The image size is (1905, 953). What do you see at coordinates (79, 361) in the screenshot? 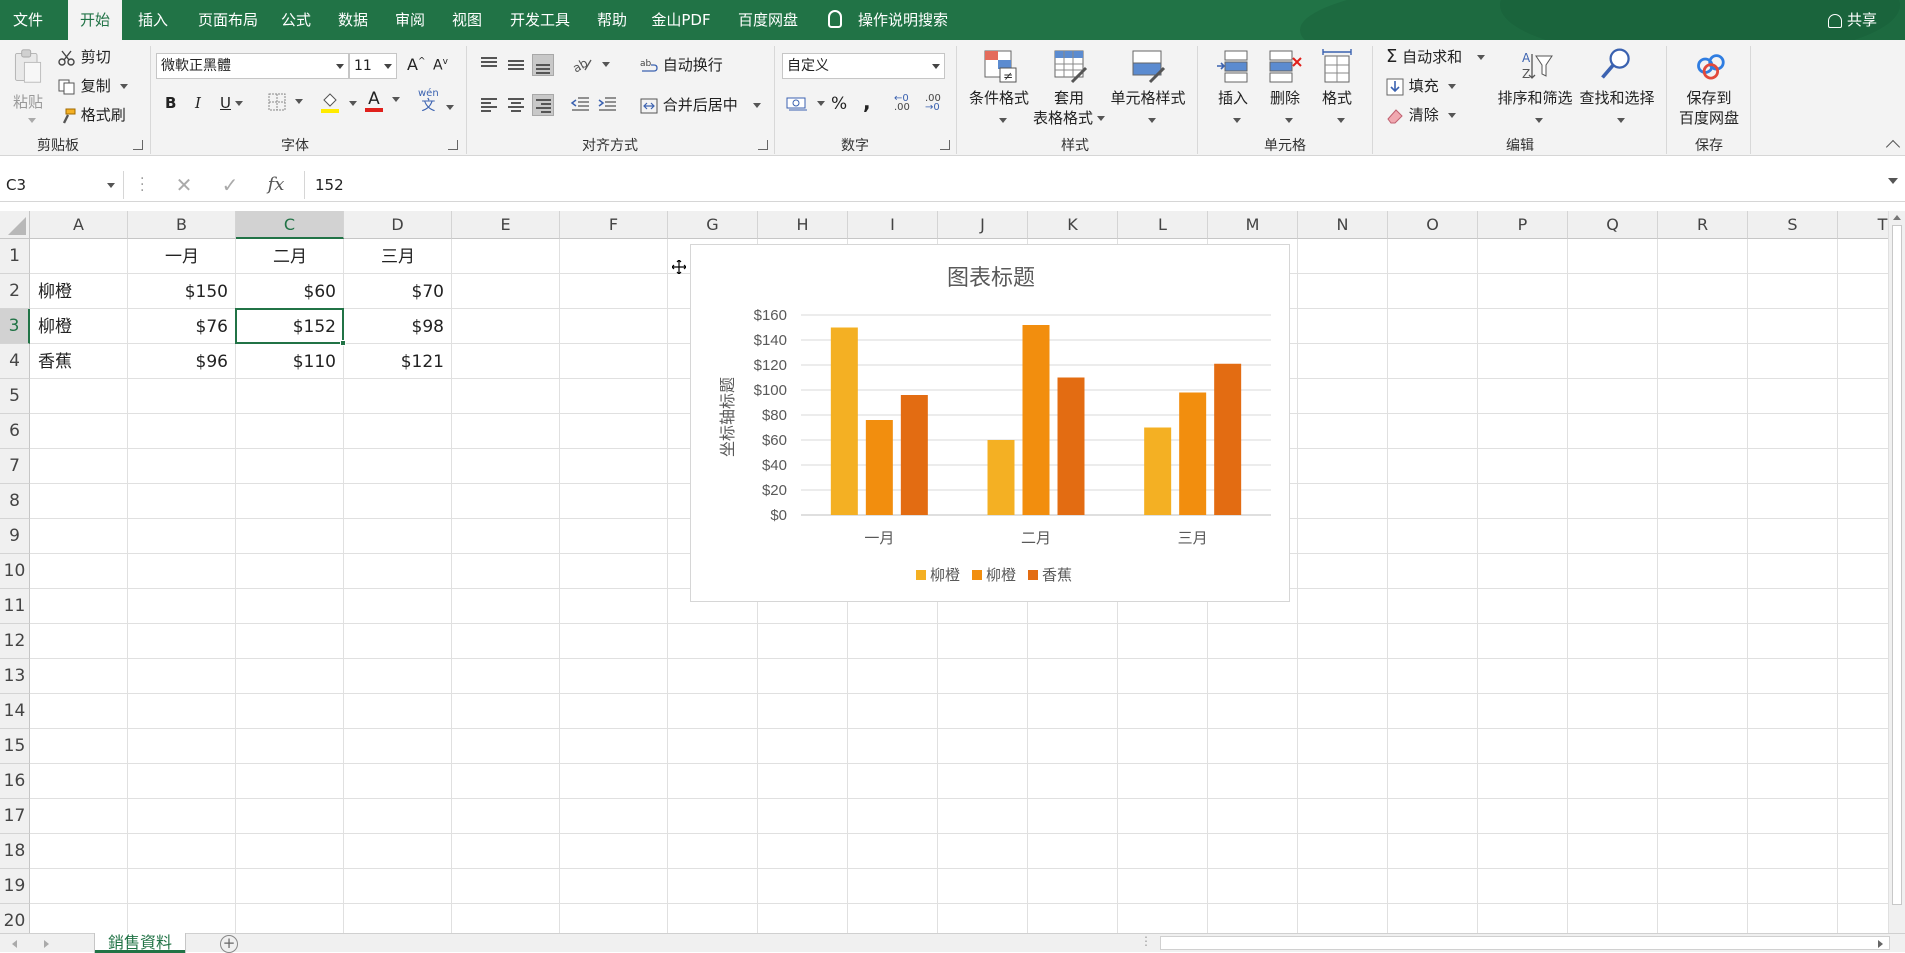
I see `cell-A4: 香蕉` at bounding box center [79, 361].